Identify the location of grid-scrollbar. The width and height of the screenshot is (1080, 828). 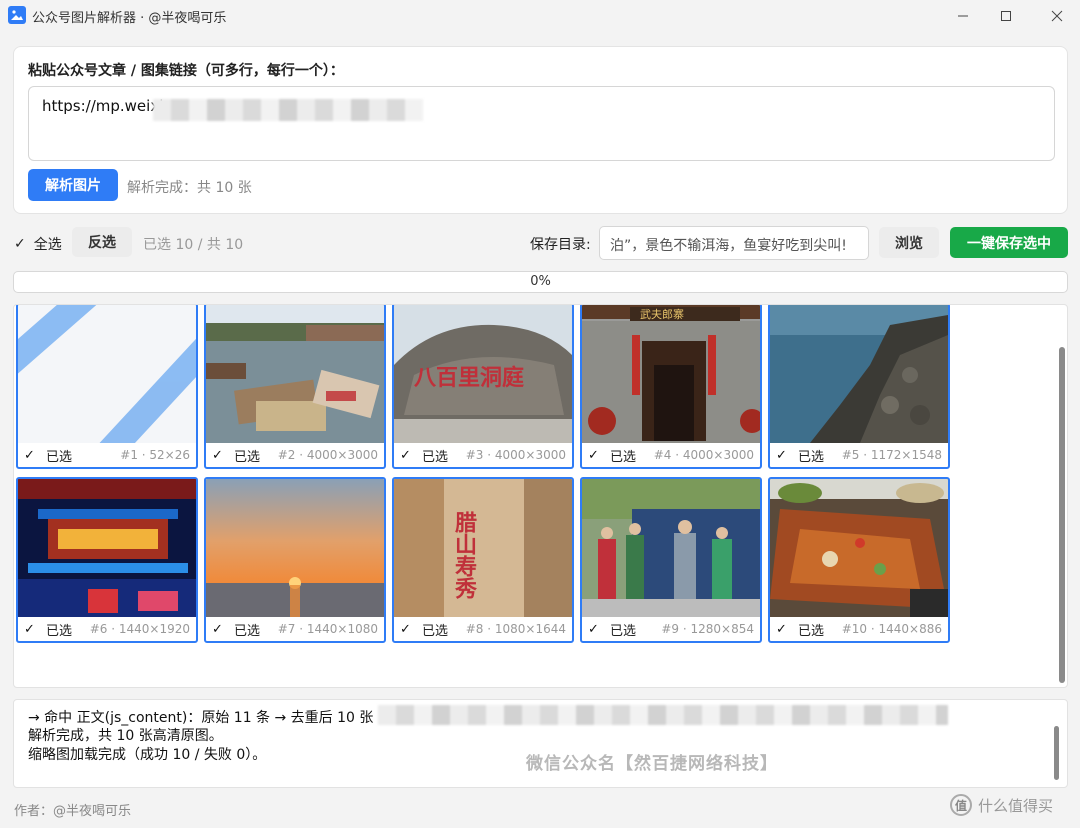
(1062, 515).